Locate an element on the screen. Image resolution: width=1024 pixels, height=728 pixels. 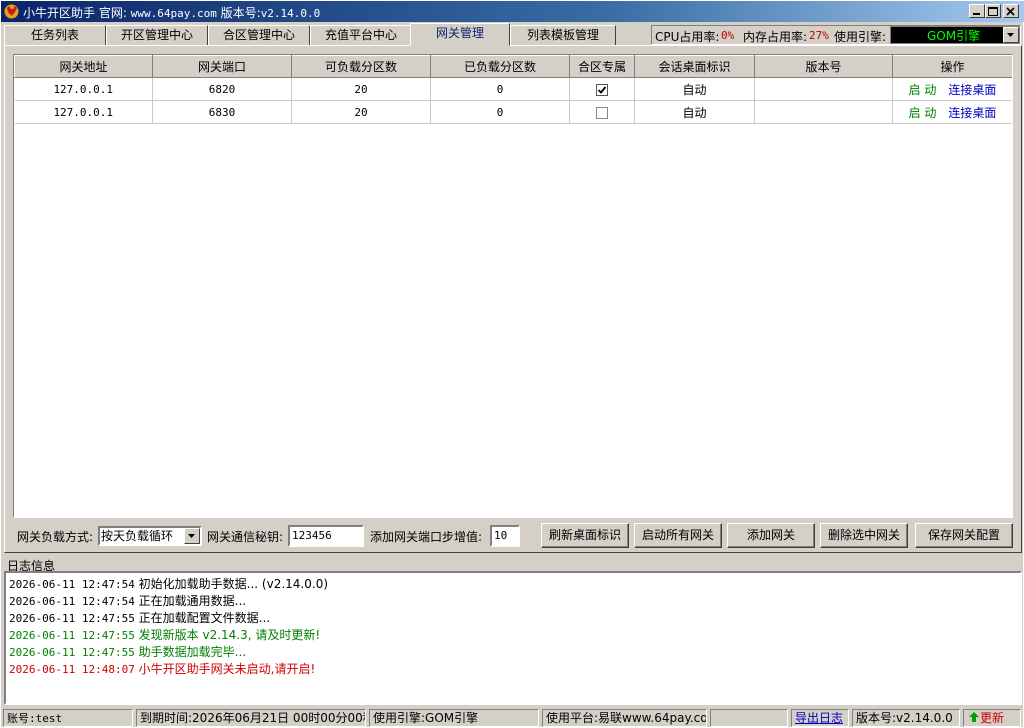
update-button: 更新 is located at coordinates (992, 718).